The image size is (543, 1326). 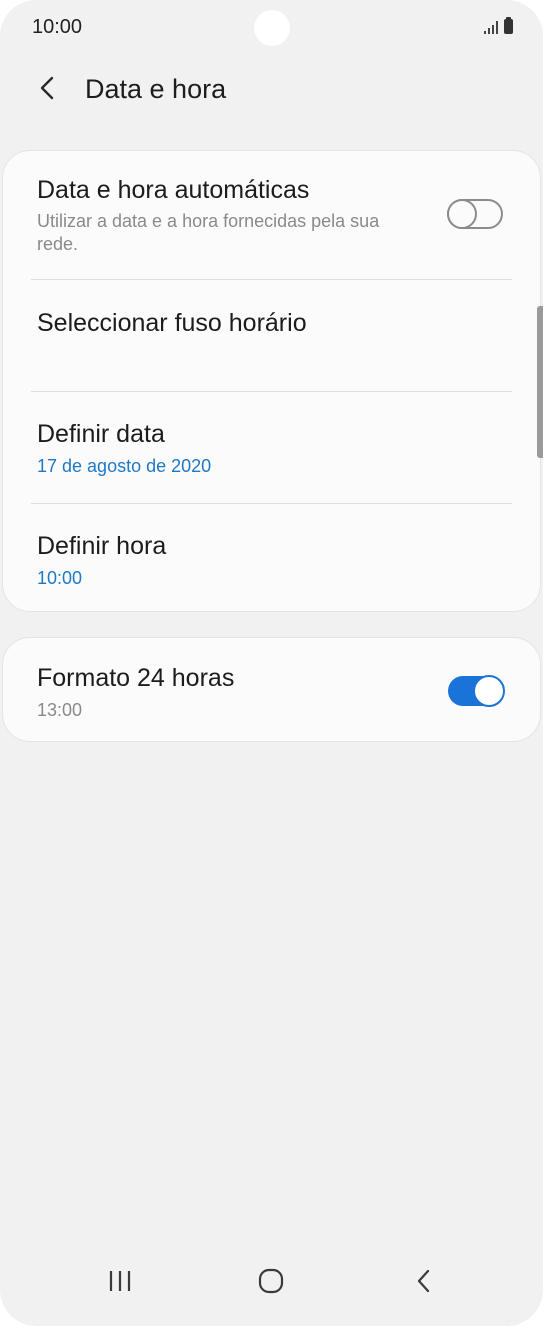 I want to click on set-time-title: Definir hora, so click(x=102, y=546).